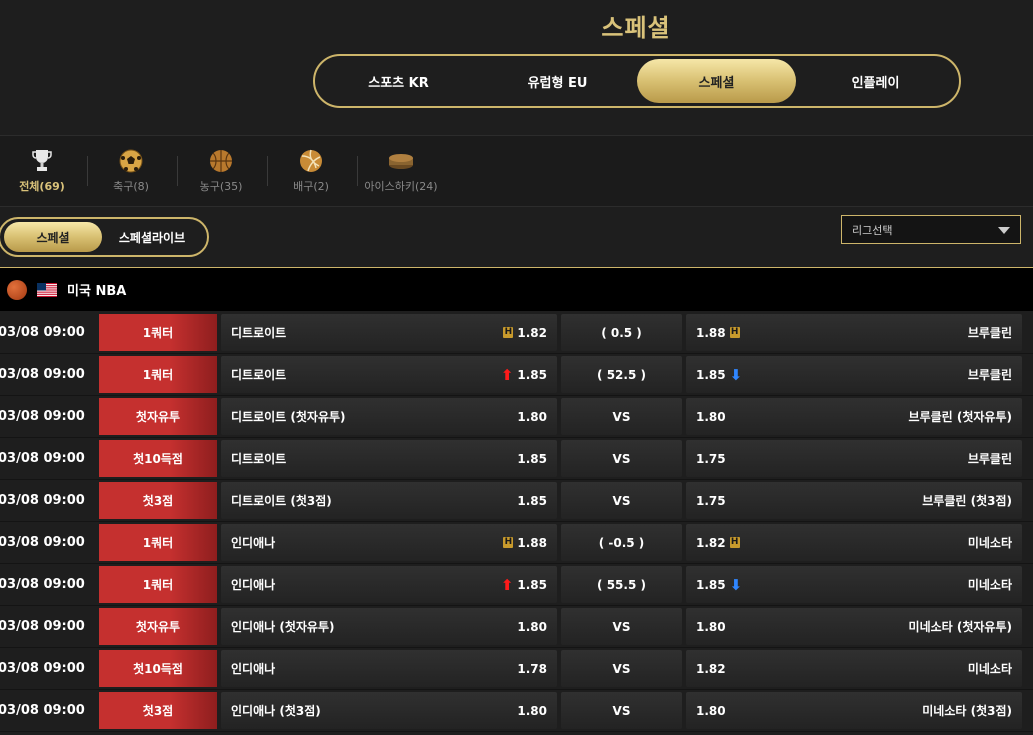  I want to click on away-odds-button: 1.88 H 브루클린, so click(854, 332).